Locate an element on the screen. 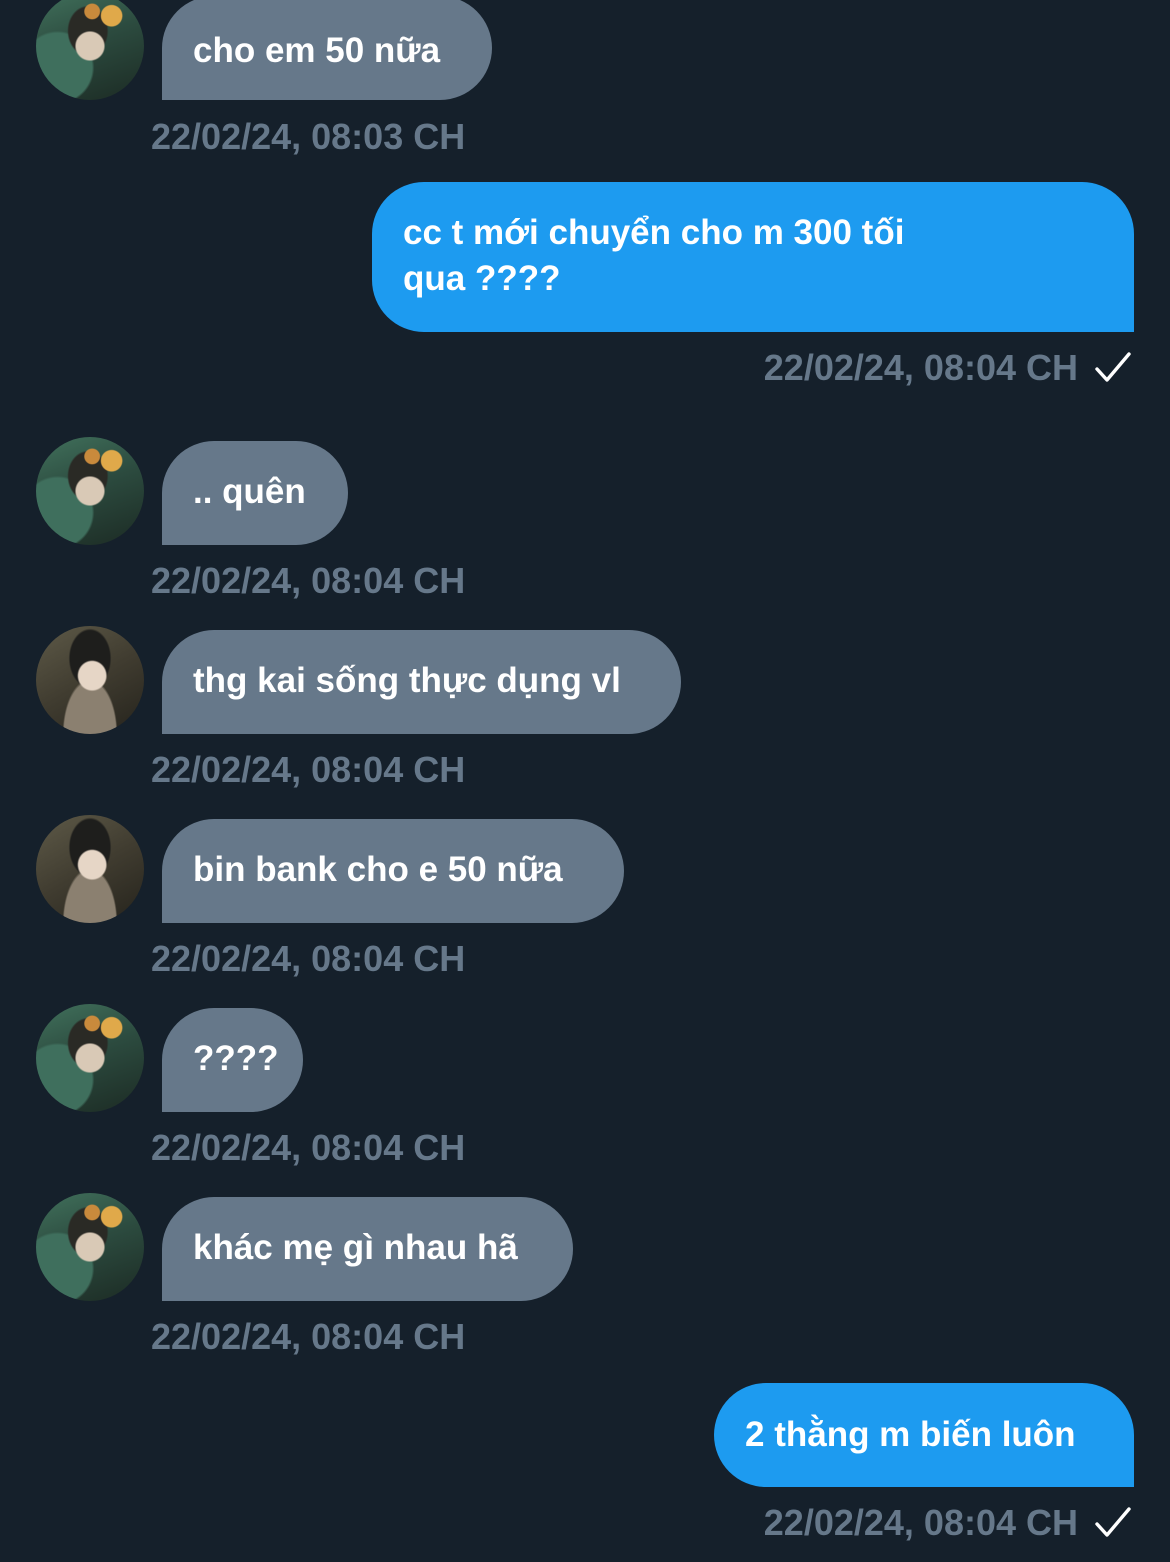 Image resolution: width=1170 pixels, height=1562 pixels. message-text: .. quên is located at coordinates (249, 491).